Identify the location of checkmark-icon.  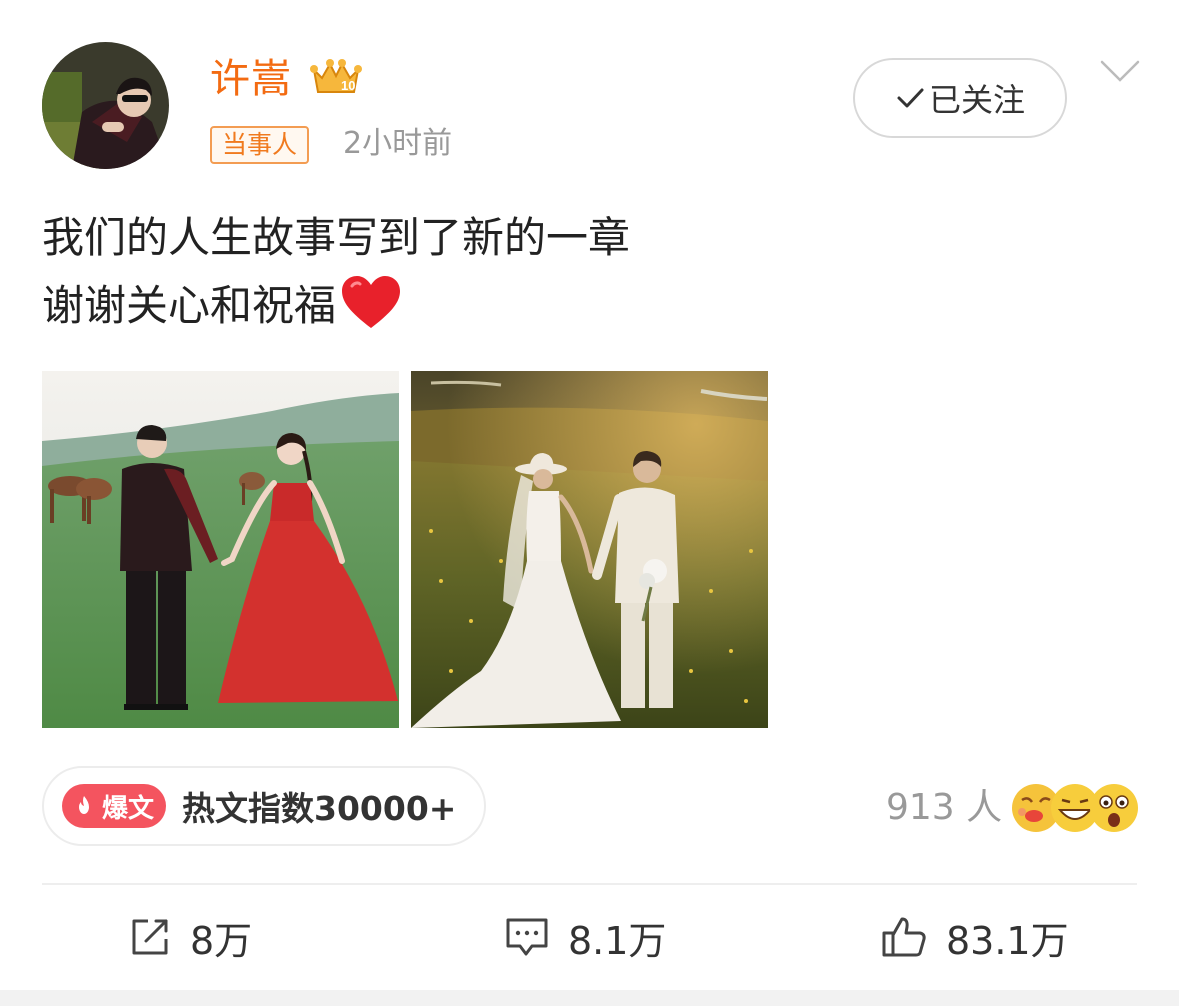
(910, 98).